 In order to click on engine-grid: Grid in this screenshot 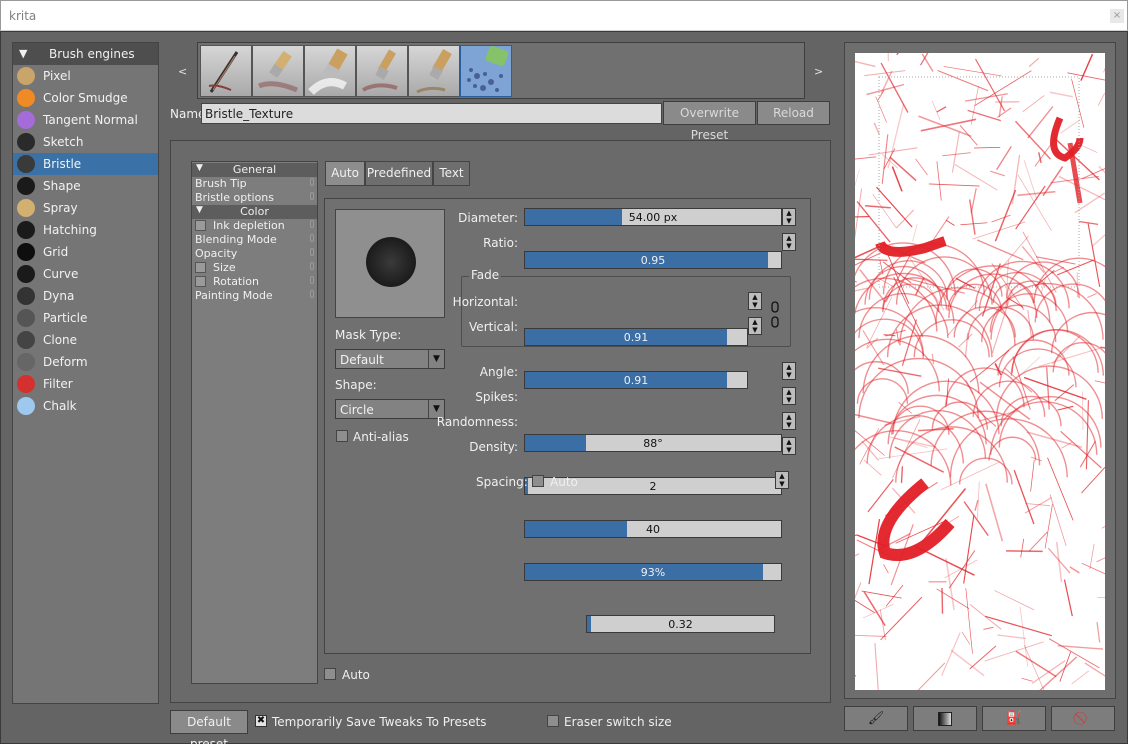, I will do `click(85, 252)`.